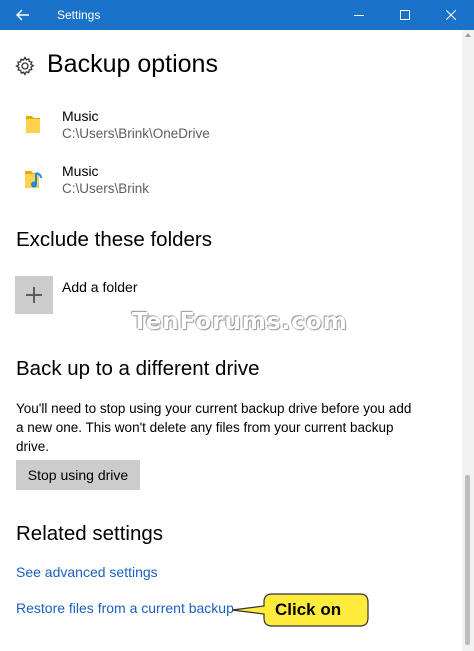 The width and height of the screenshot is (474, 651). I want to click on back-arrow-icon, so click(22, 15).